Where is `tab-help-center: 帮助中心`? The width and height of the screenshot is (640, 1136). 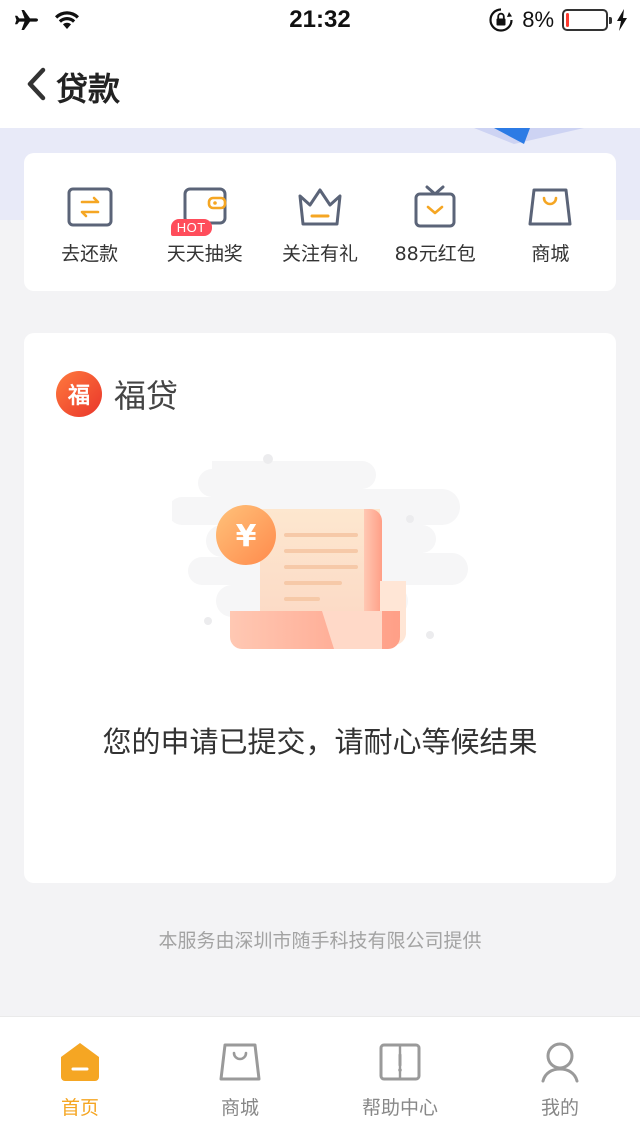
tab-help-center: 帮助中心 is located at coordinates (400, 1076).